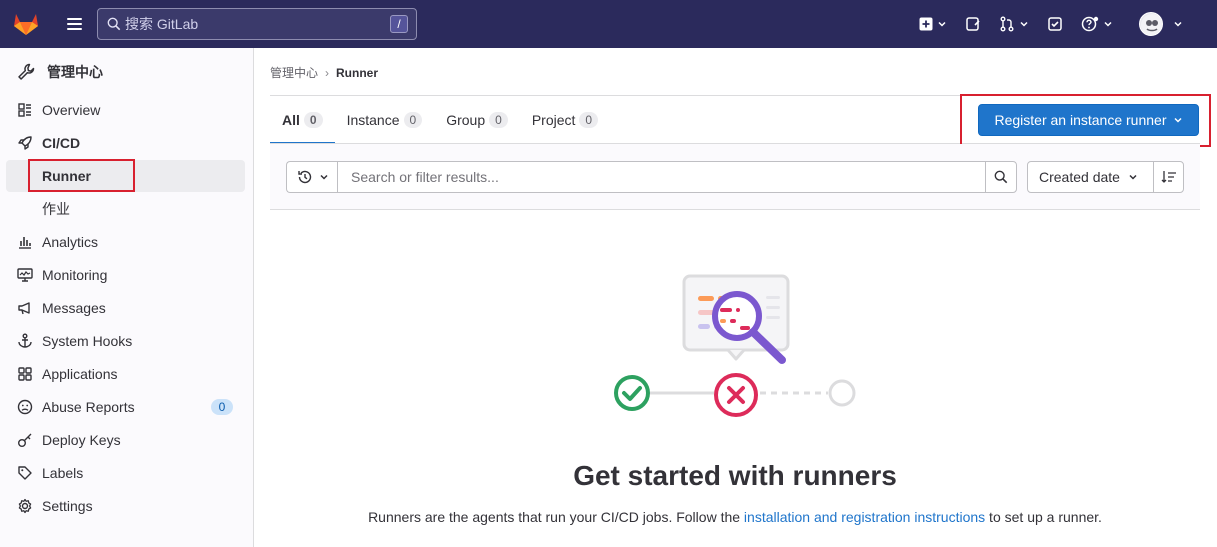  I want to click on create-new-button, so click(933, 24).